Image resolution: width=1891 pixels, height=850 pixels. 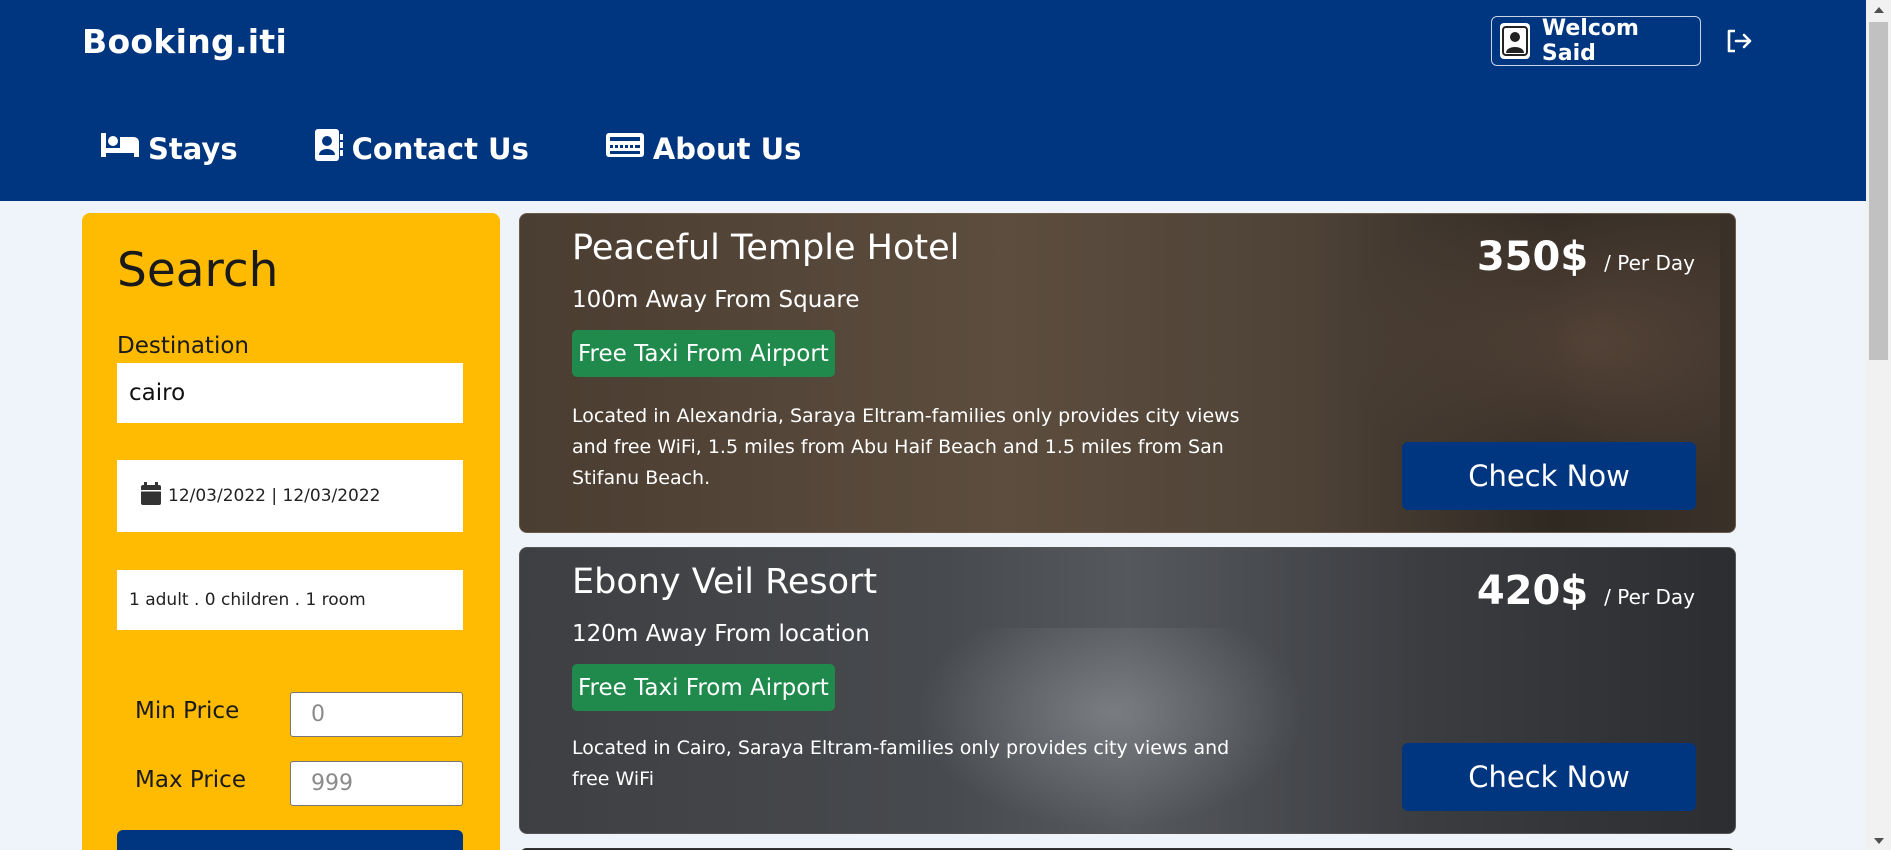 I want to click on price-amount: 350$, so click(x=1532, y=257).